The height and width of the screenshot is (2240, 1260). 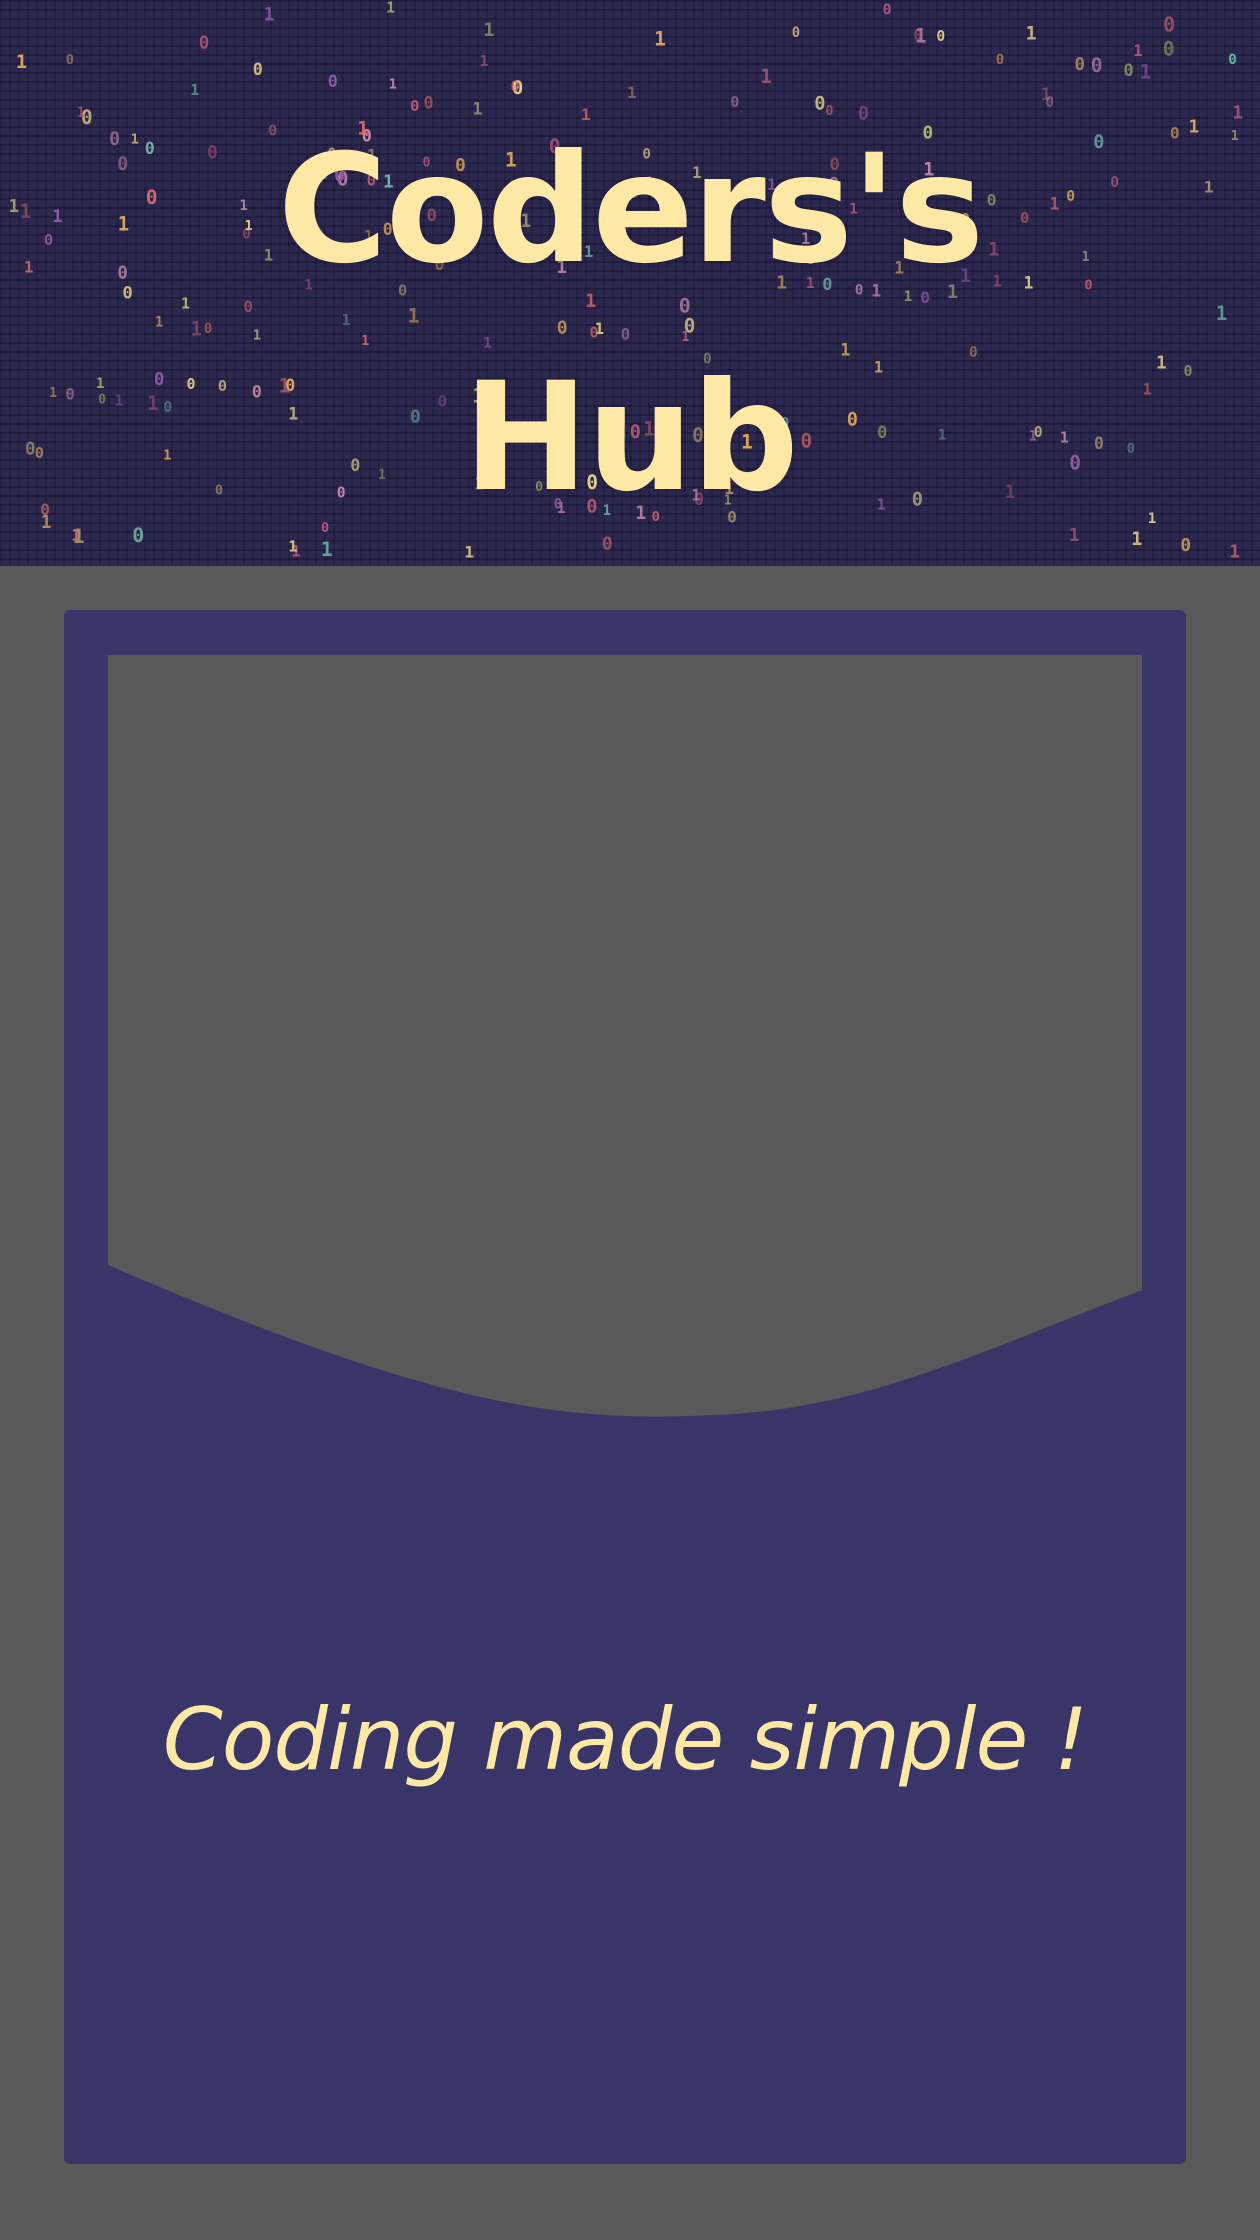 I want to click on card-tagline: Coding made simple !, so click(x=625, y=1740).